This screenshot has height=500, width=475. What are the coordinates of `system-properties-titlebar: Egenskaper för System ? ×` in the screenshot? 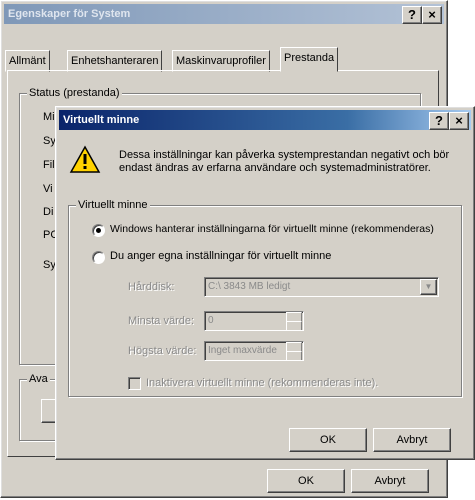 It's located at (224, 14).